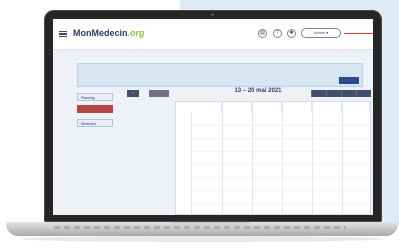 The height and width of the screenshot is (252, 399). What do you see at coordinates (318, 93) in the screenshot?
I see `view-month-button` at bounding box center [318, 93].